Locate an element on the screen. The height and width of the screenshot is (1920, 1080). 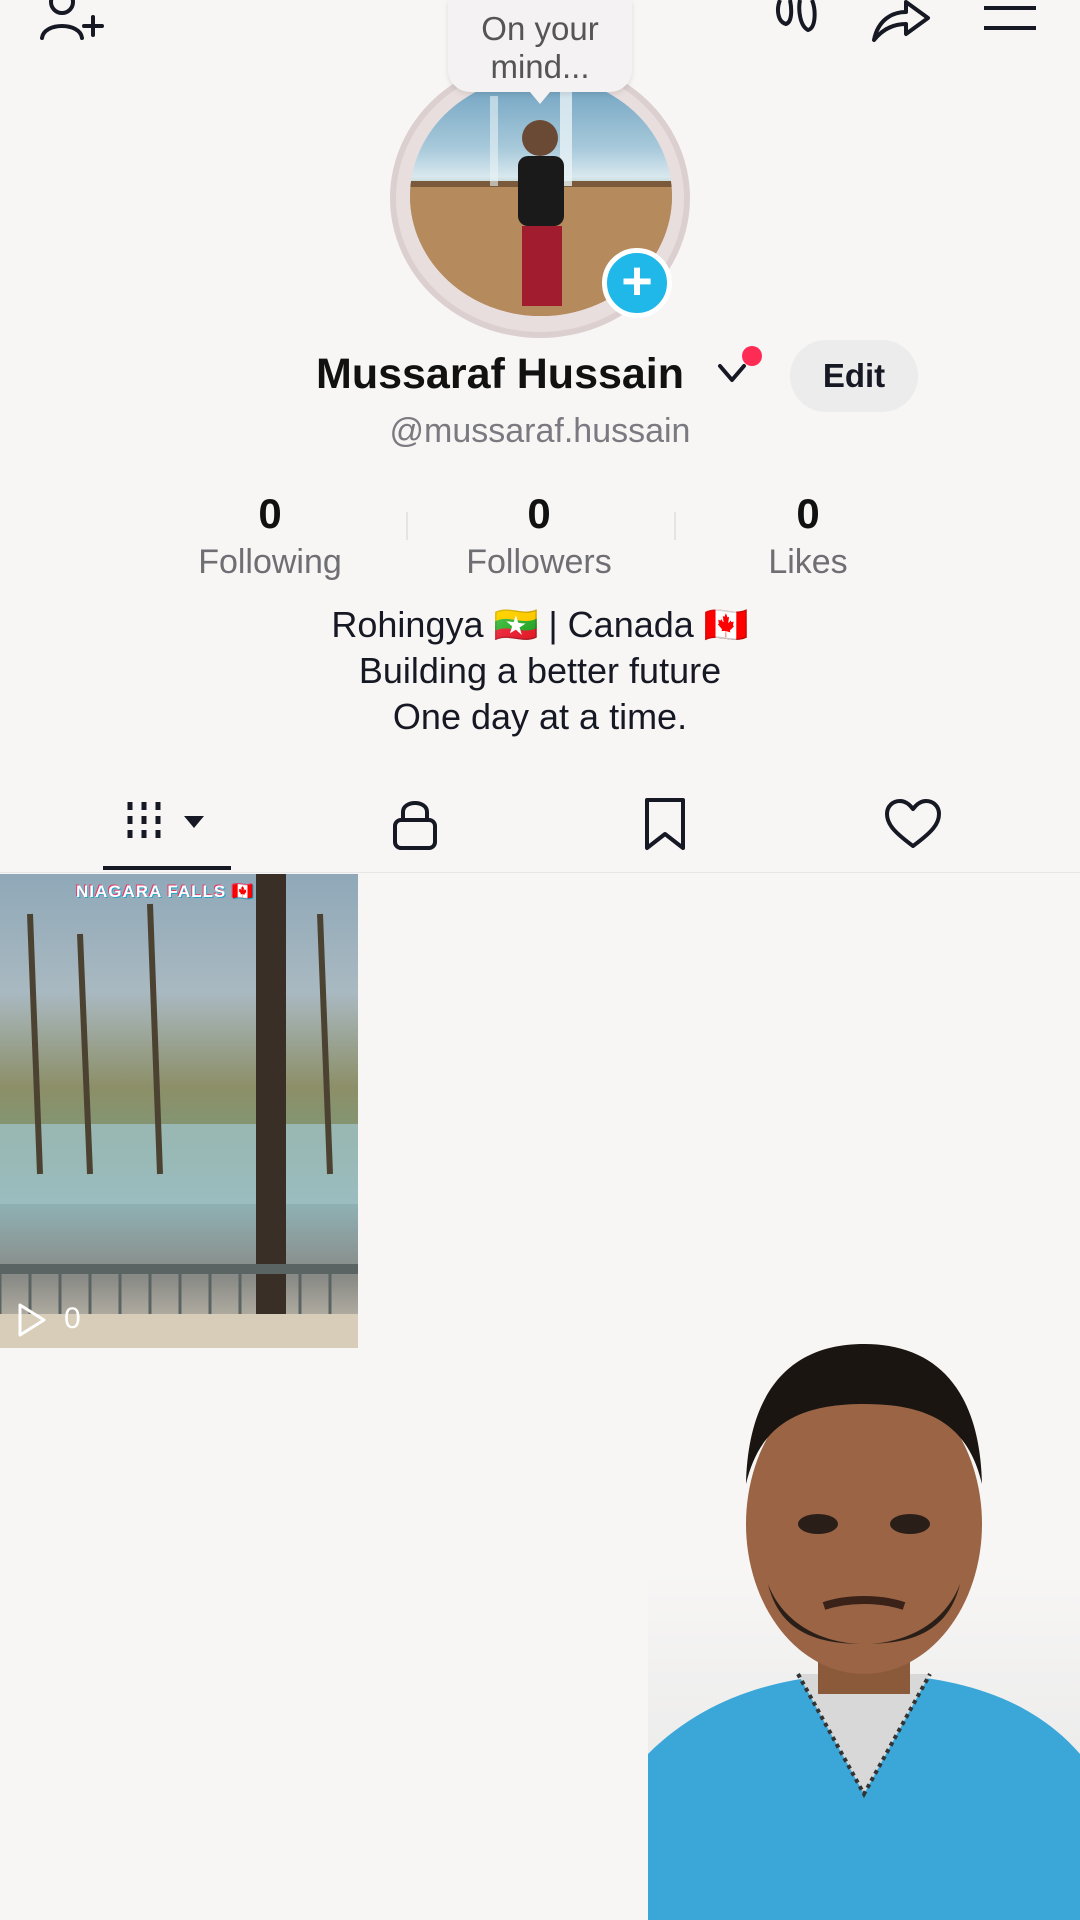
stat-label: Following is located at coordinates (270, 562).